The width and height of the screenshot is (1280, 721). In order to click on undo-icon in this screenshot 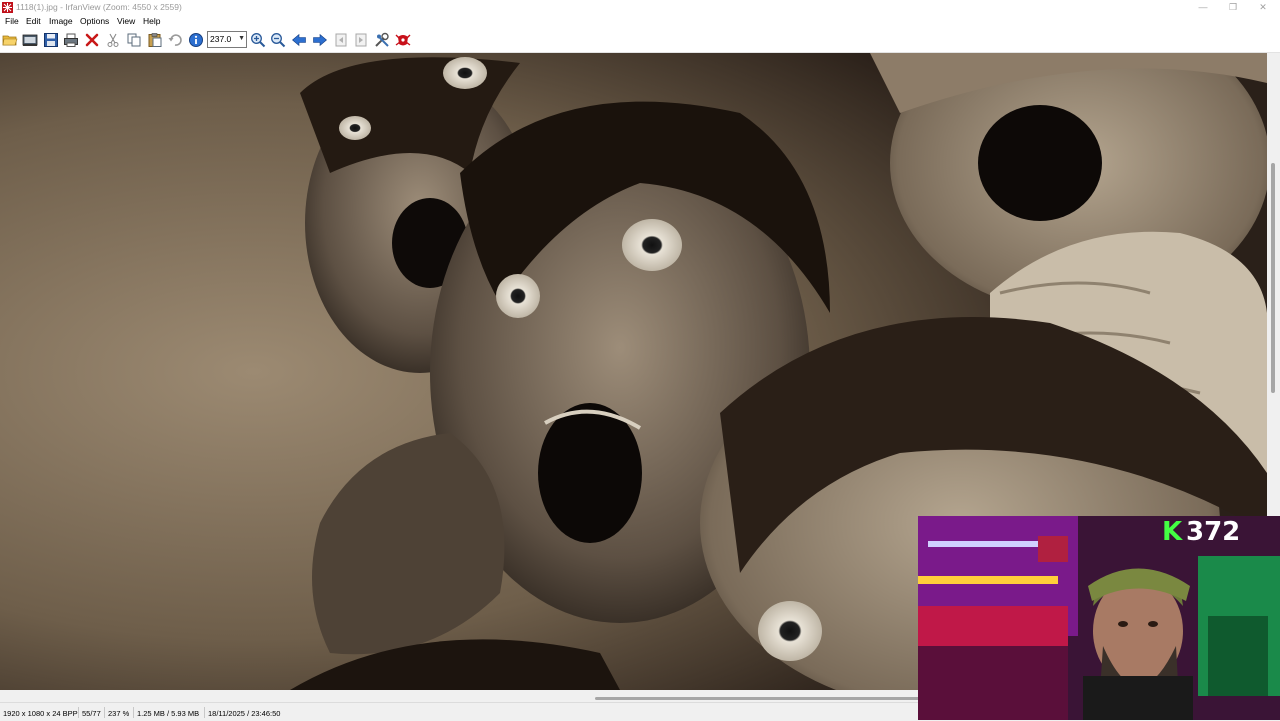, I will do `click(175, 40)`.